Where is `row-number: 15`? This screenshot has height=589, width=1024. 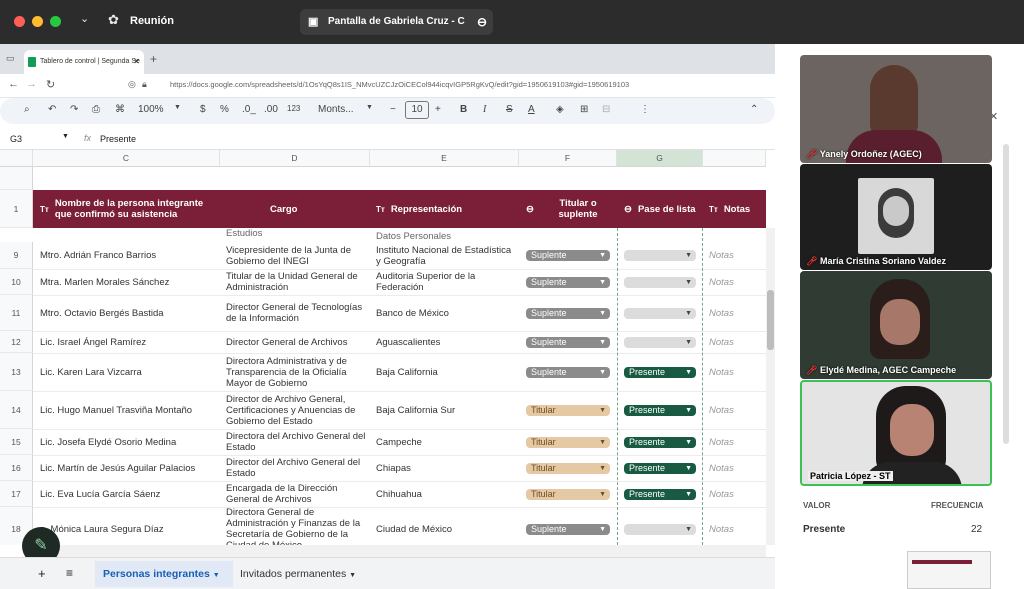 row-number: 15 is located at coordinates (16, 442).